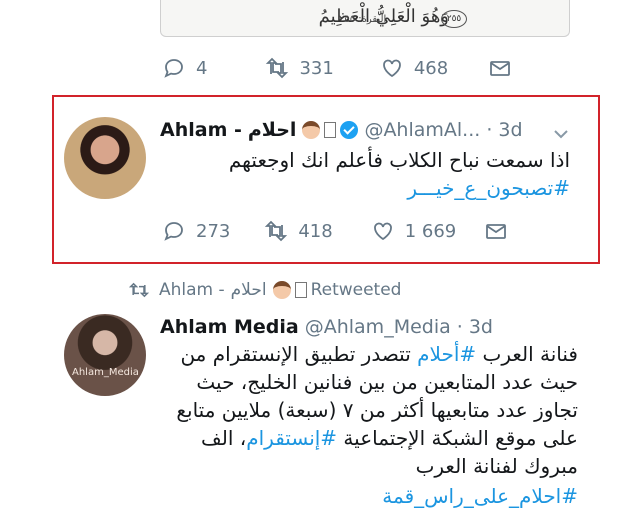 Image resolution: width=632 pixels, height=510 pixels. I want to click on text-segment: فنانة العرب, so click(527, 354).